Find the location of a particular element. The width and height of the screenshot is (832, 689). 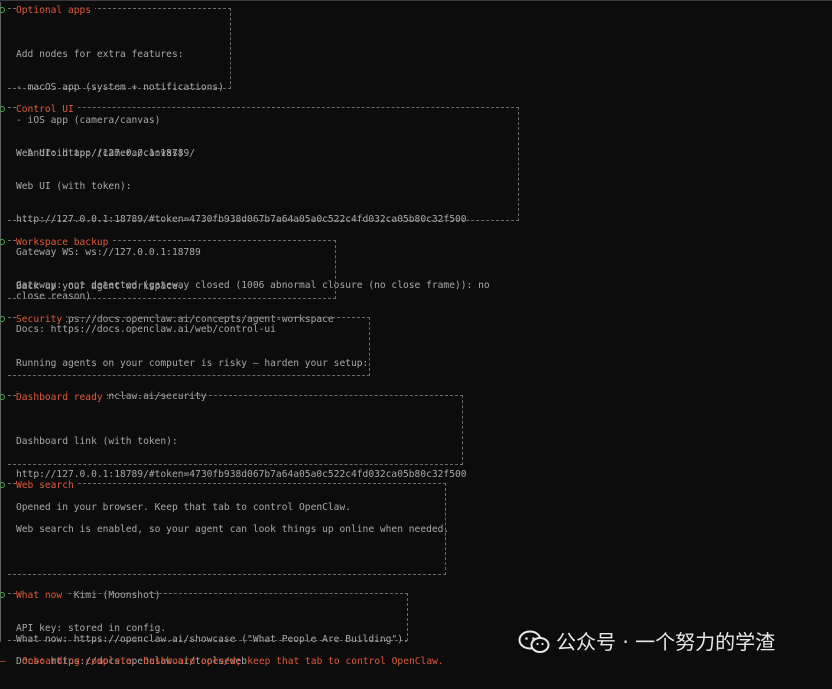

watermark-text: 公众号 · 一个努力的学渣 is located at coordinates (666, 642).